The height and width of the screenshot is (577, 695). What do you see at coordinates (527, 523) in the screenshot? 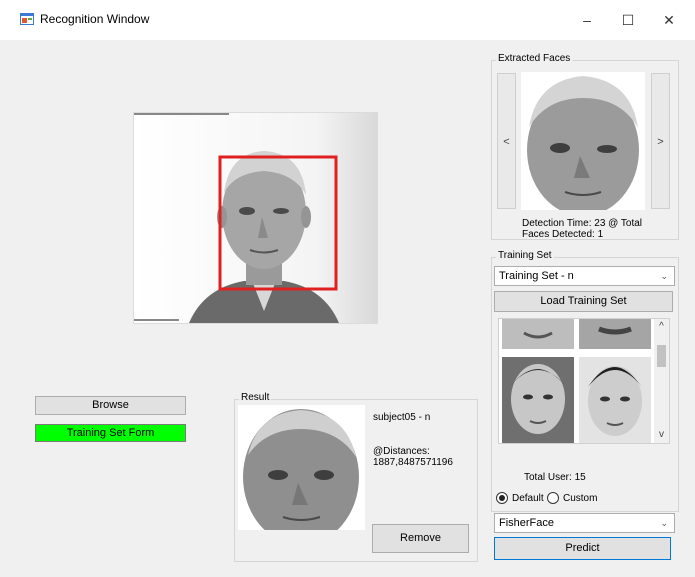
I see `algorithm-select-value: FisherFace` at bounding box center [527, 523].